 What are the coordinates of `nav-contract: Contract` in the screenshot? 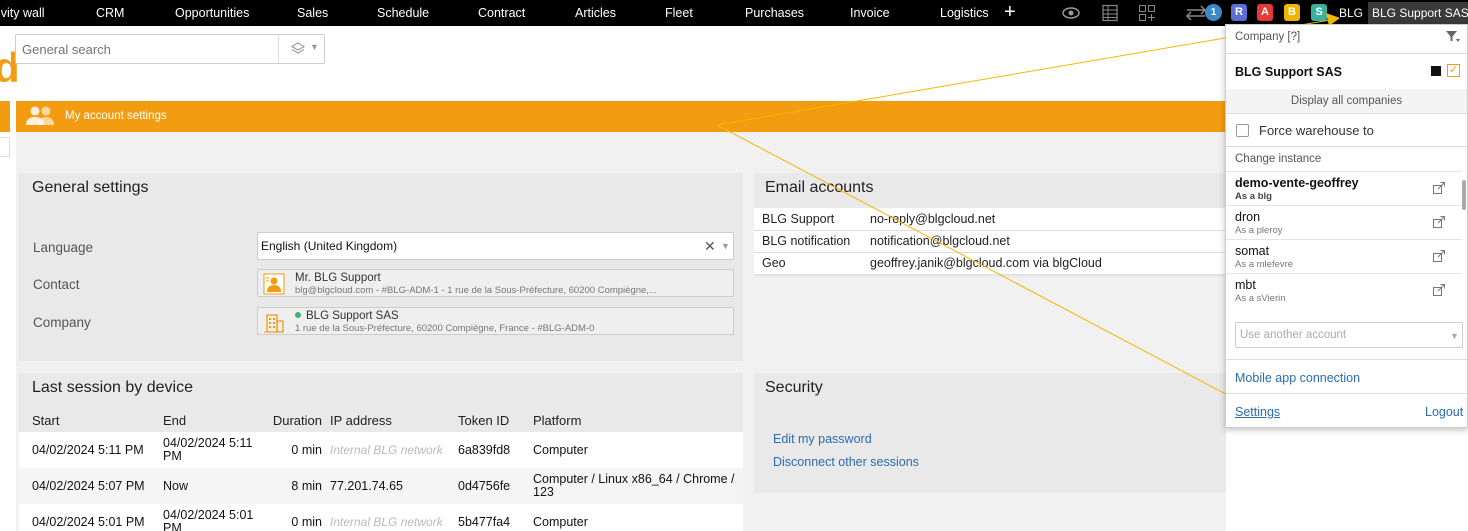 It's located at (501, 13).